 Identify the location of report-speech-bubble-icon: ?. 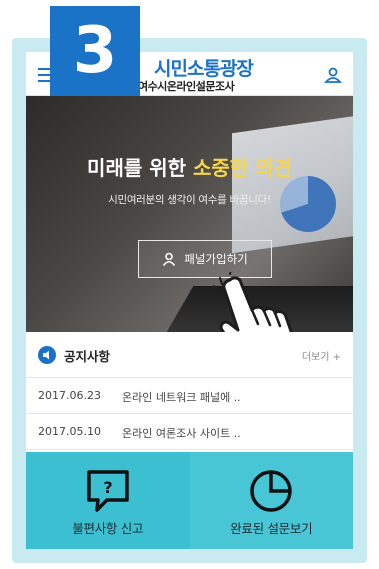
(108, 491).